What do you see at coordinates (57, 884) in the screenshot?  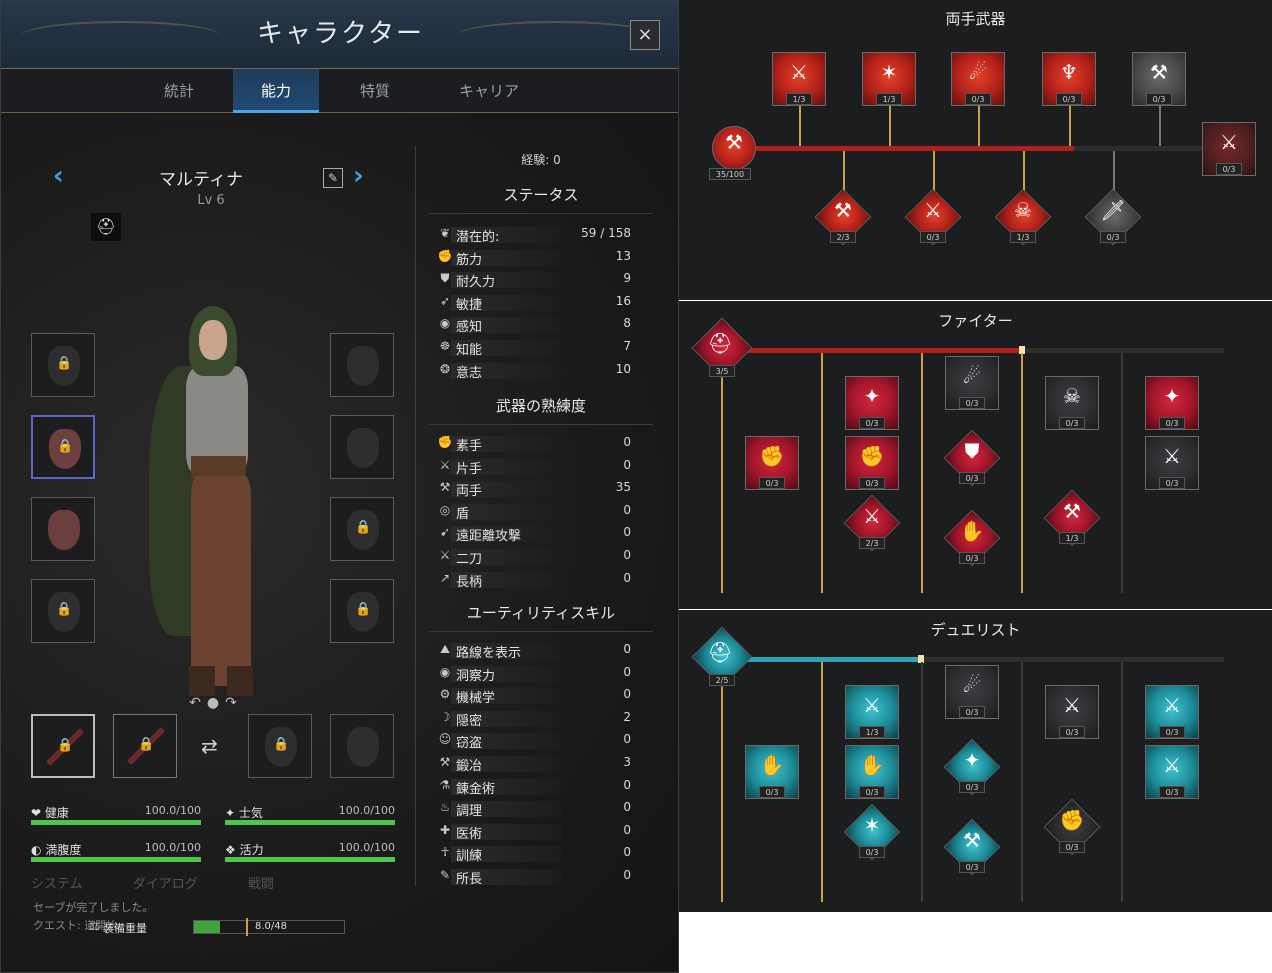 I see `log-tab-system: システム` at bounding box center [57, 884].